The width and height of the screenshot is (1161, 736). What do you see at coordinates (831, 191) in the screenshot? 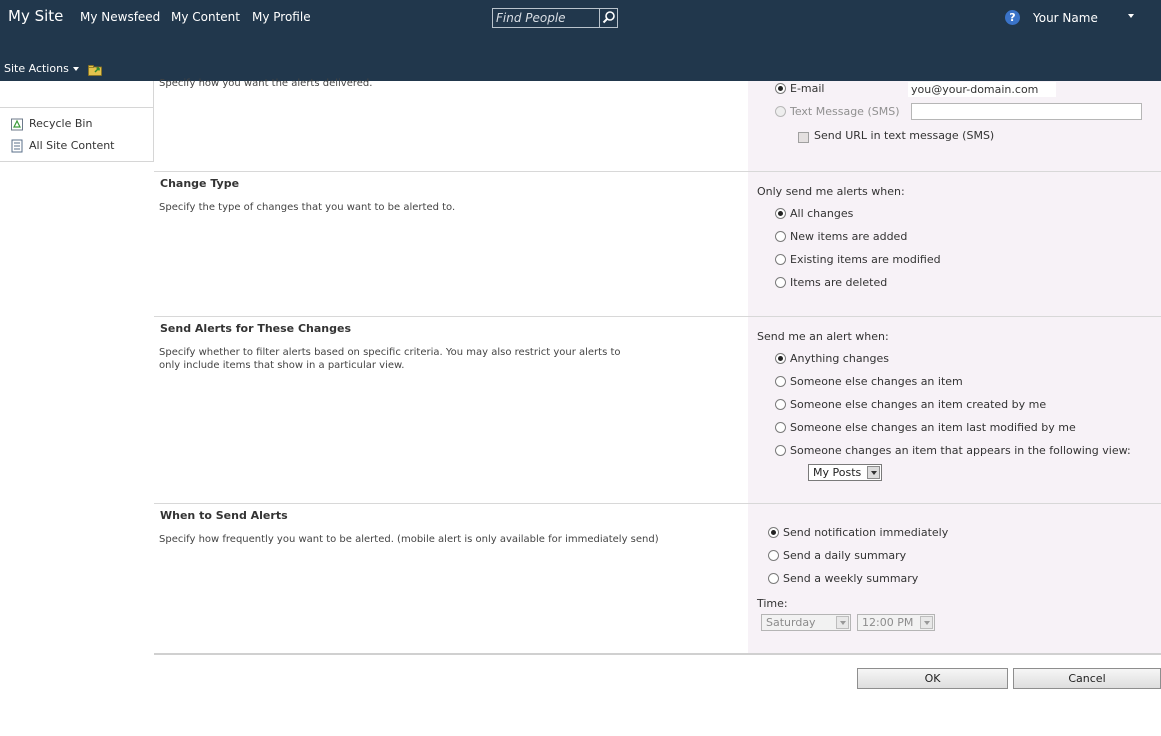
I see `change-type-prompt: Only send me alerts when:` at bounding box center [831, 191].